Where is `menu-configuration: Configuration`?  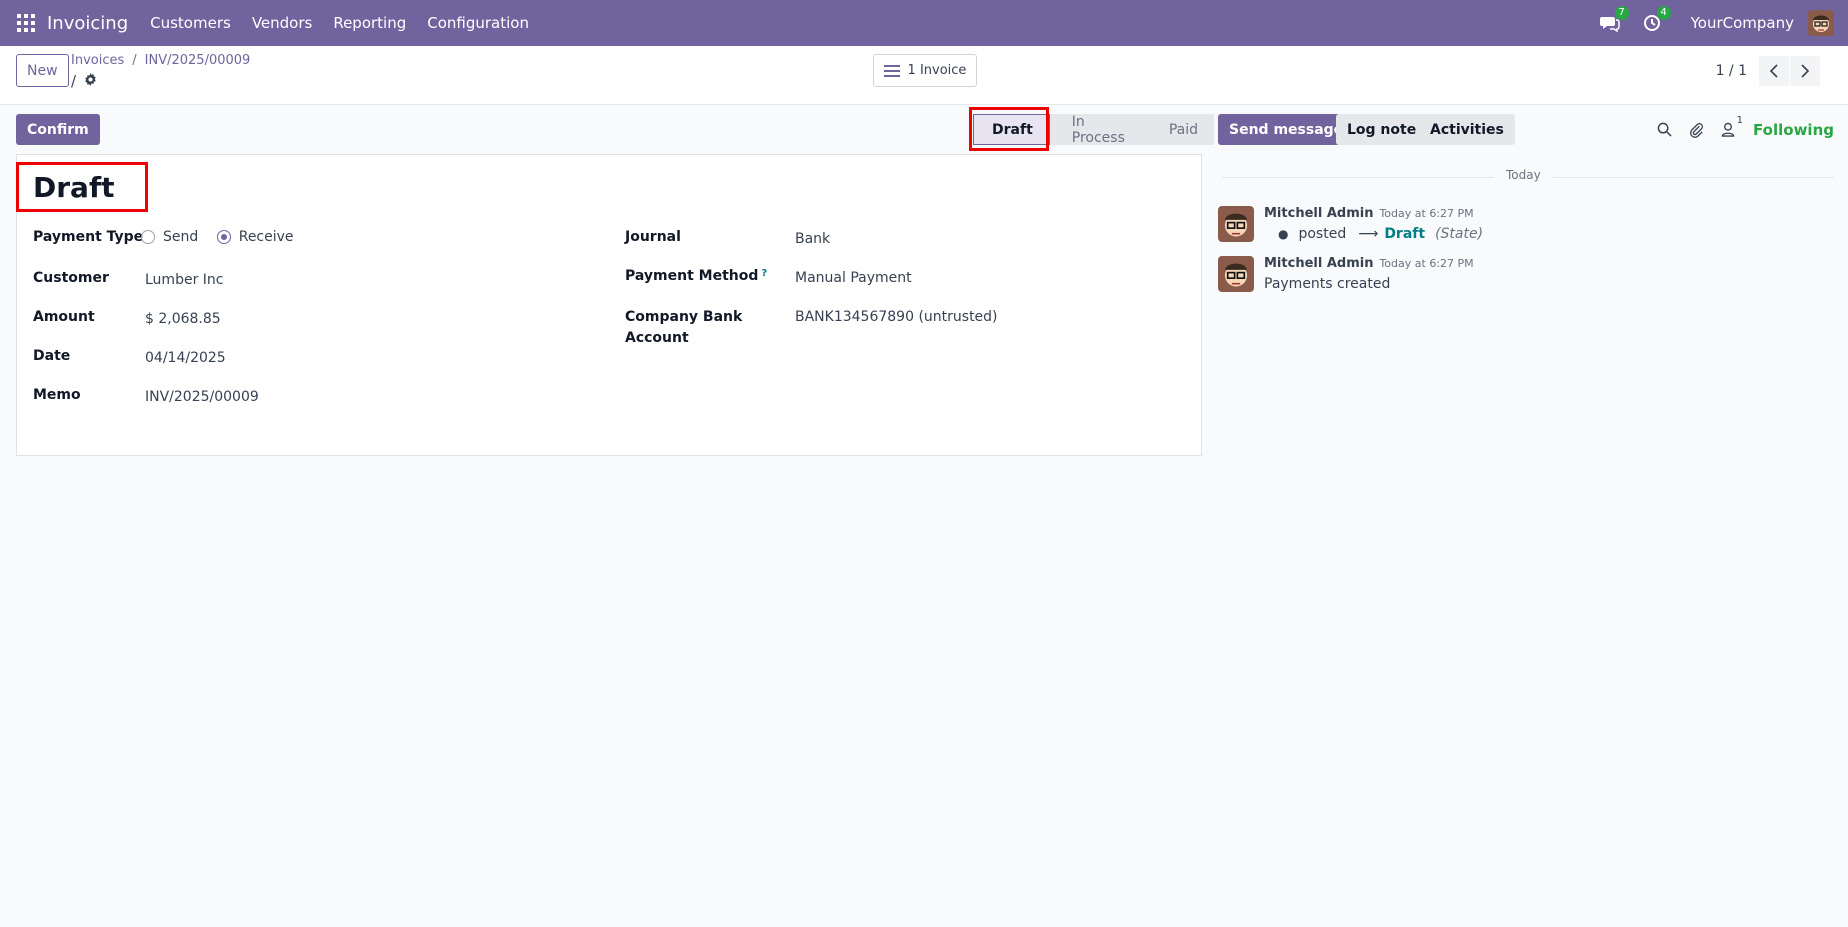
menu-configuration: Configuration is located at coordinates (478, 23).